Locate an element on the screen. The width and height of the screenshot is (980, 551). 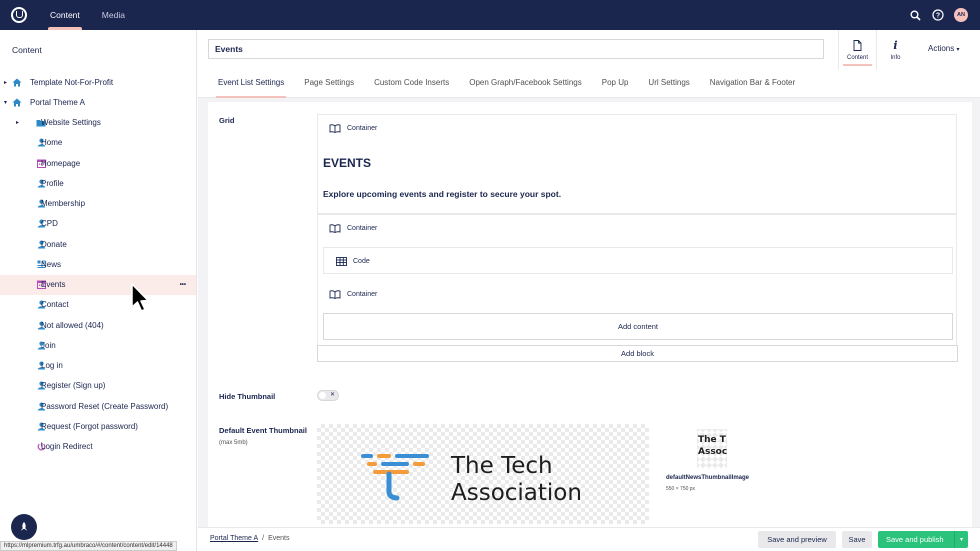
grid-container-block-2: Container is located at coordinates (353, 228).